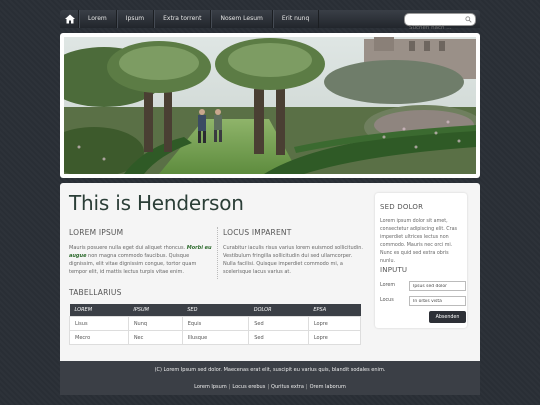  What do you see at coordinates (155, 337) in the screenshot?
I see `table-cell: Nec` at bounding box center [155, 337].